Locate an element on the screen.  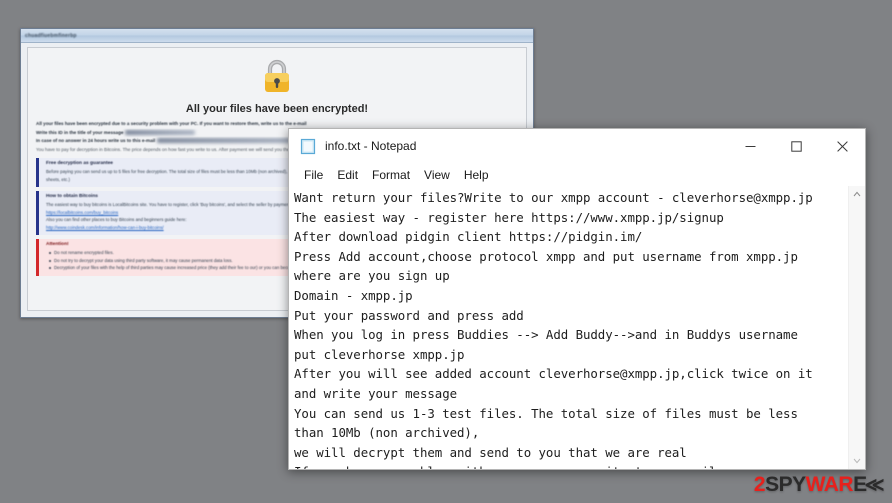
redacted-id is located at coordinates (159, 132).